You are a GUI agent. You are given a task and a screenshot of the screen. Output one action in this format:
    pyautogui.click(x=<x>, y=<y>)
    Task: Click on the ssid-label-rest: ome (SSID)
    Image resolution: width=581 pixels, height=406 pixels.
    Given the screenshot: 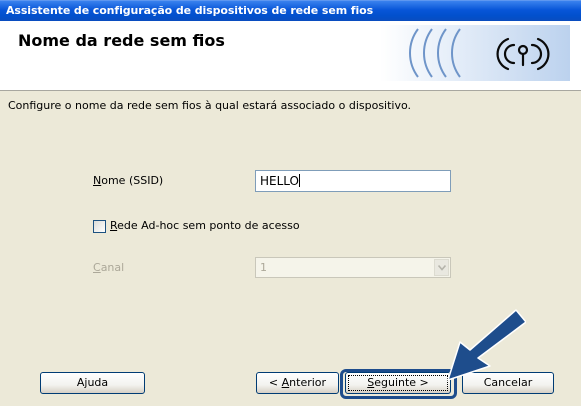 What is the action you would take?
    pyautogui.click(x=132, y=180)
    